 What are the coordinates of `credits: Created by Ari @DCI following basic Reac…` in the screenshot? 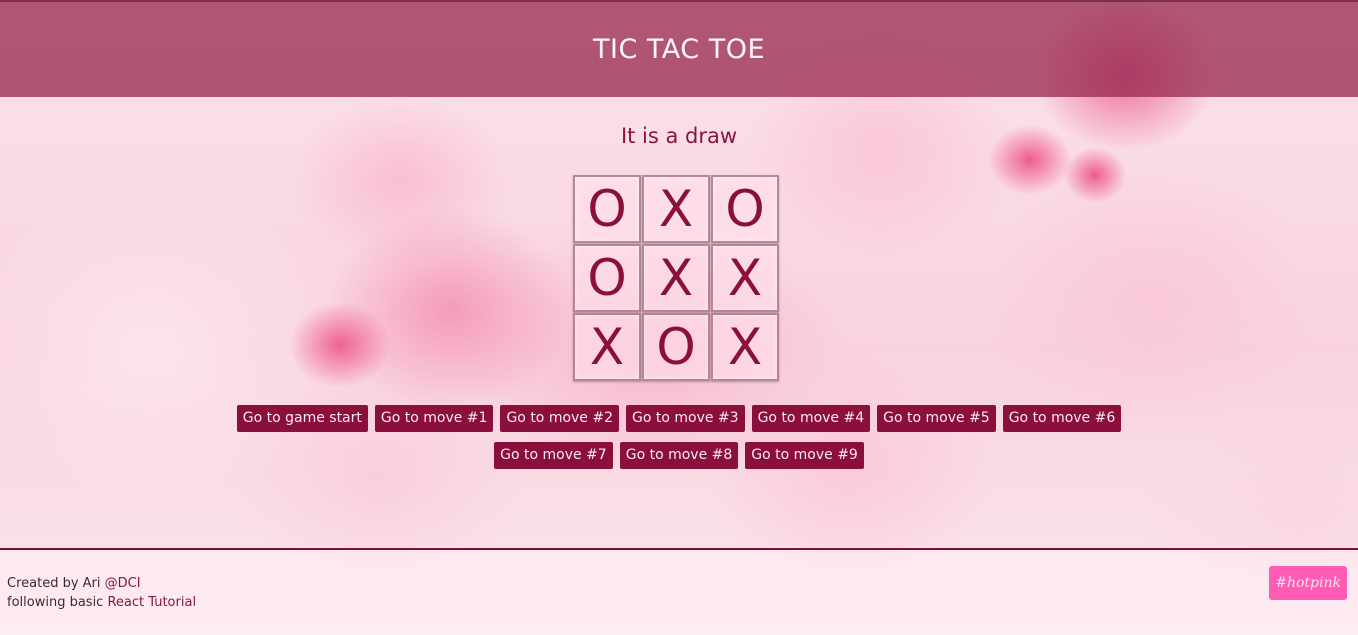 It's located at (101, 593).